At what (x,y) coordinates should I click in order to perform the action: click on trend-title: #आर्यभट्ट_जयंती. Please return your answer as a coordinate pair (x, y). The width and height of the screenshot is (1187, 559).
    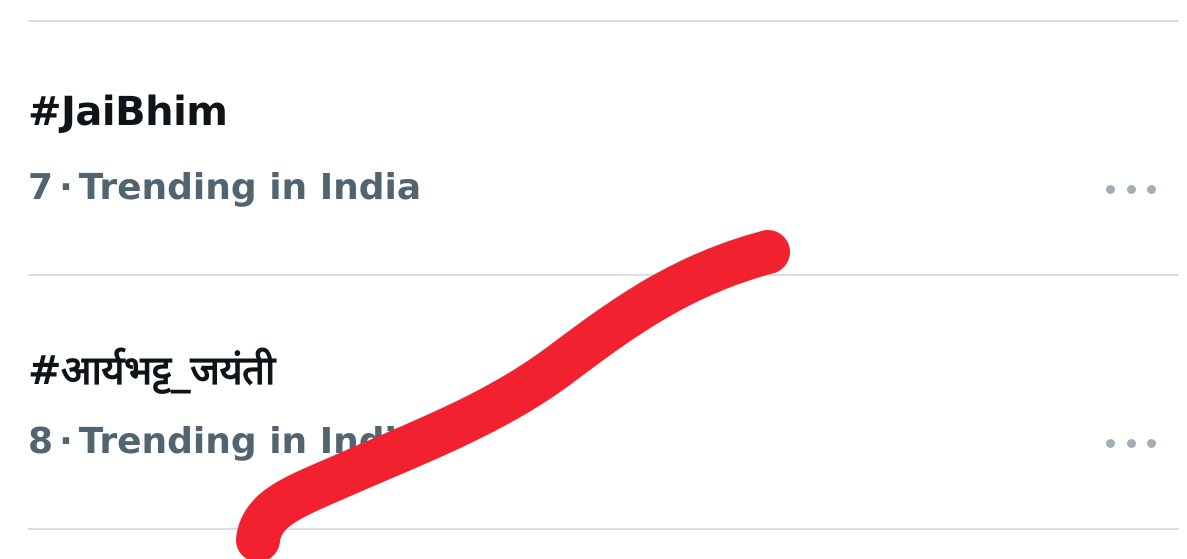
    Looking at the image, I should click on (151, 368).